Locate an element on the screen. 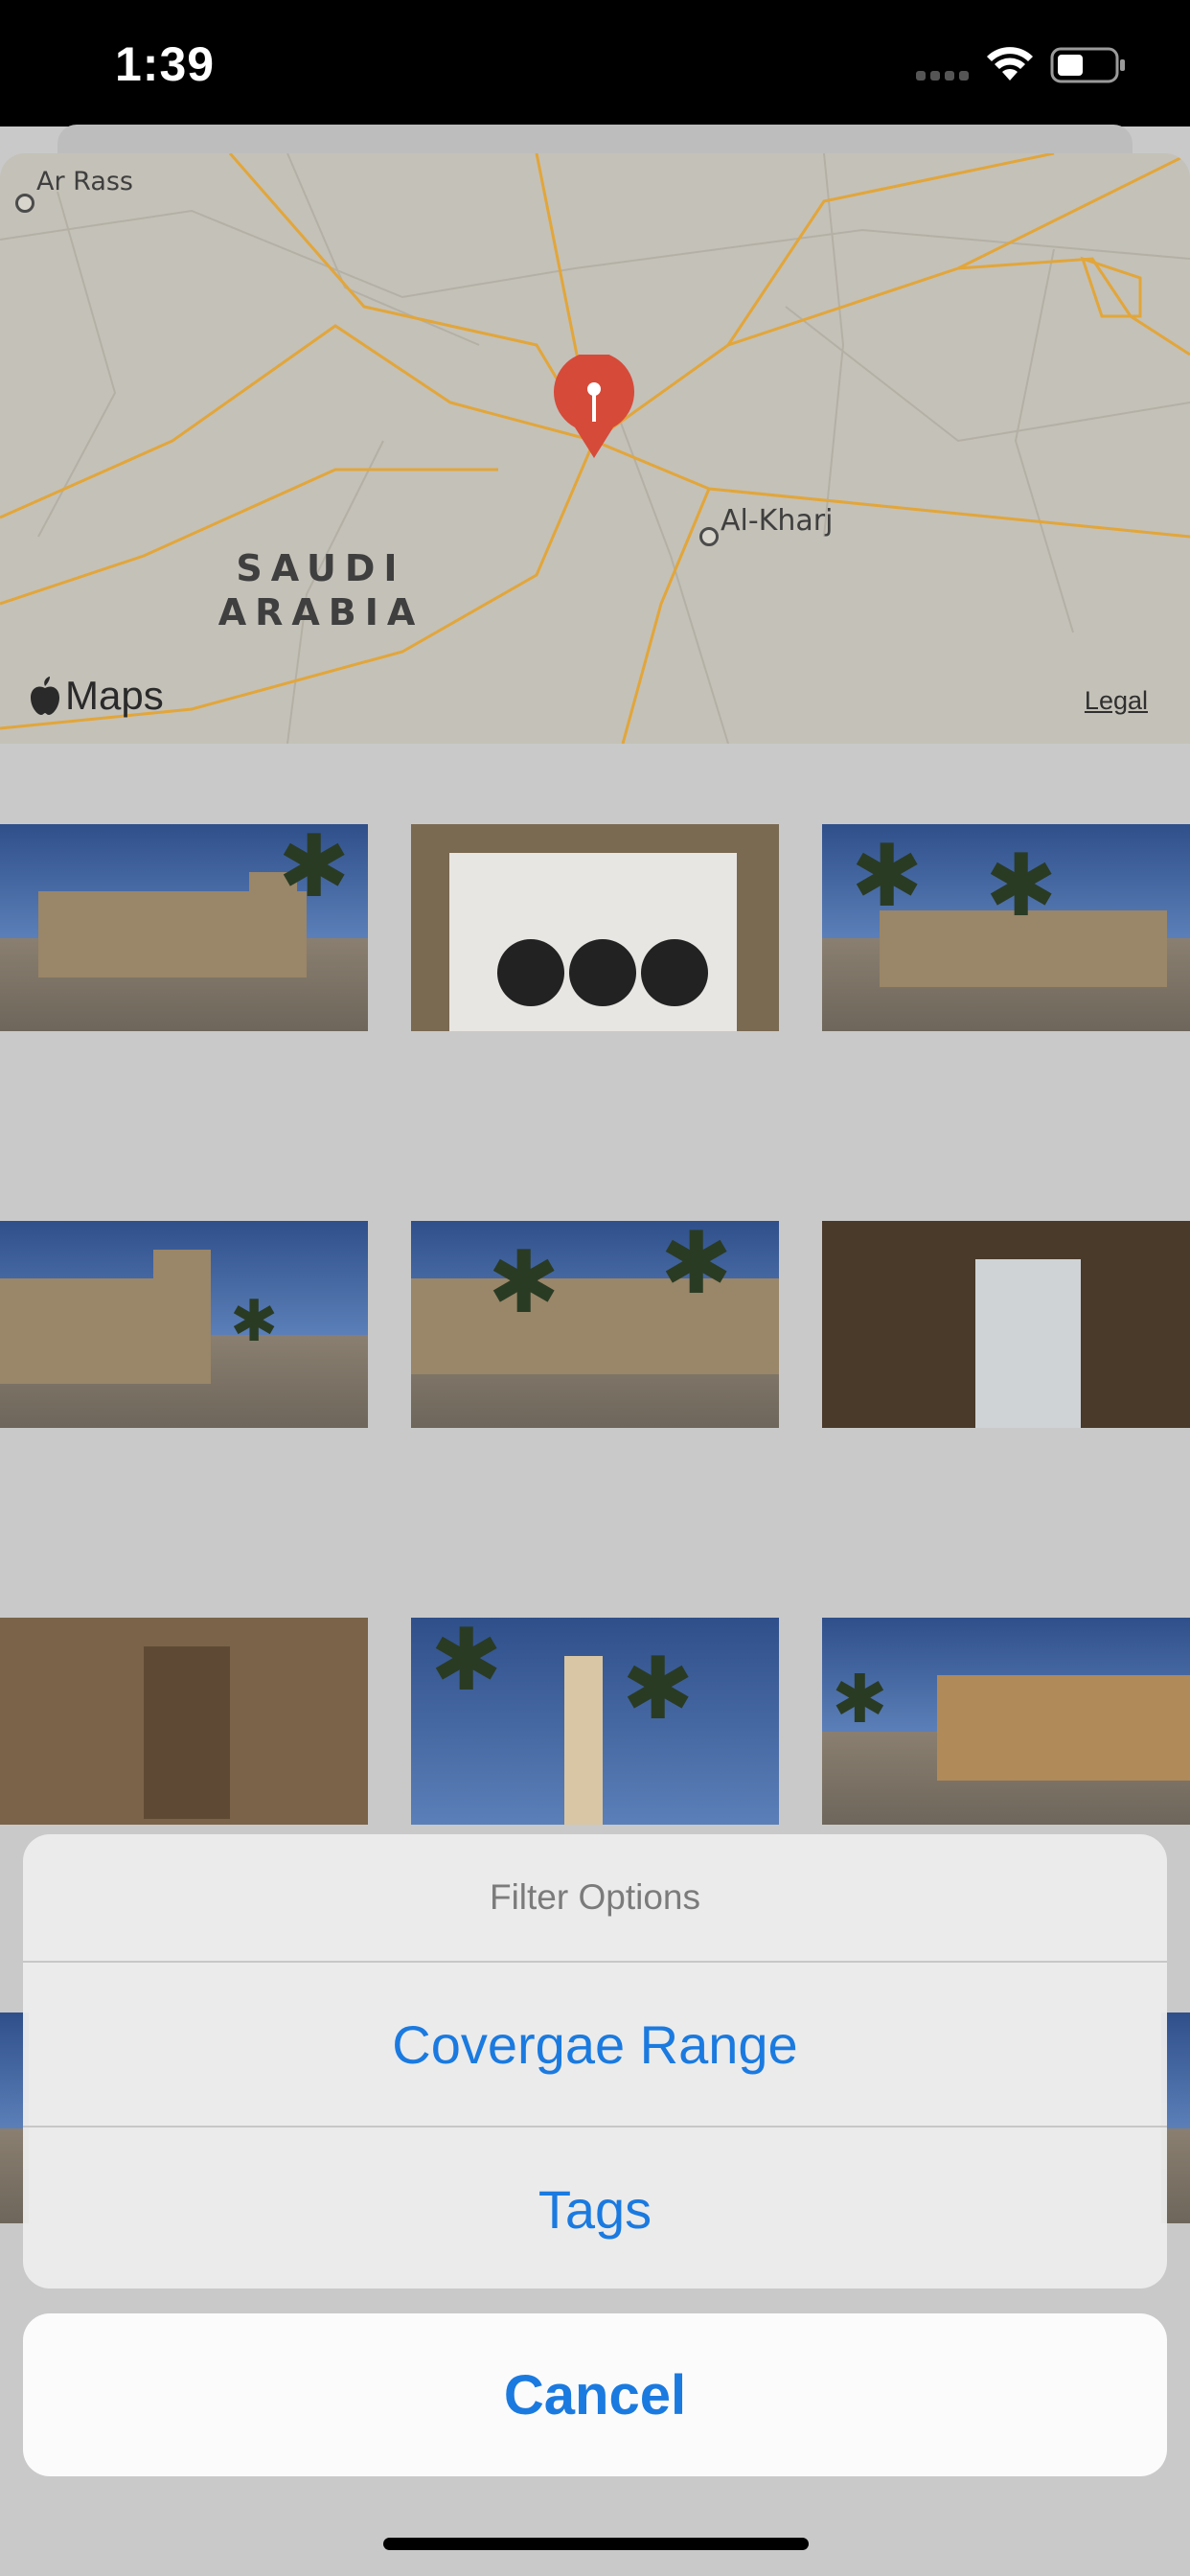 The width and height of the screenshot is (1190, 2576). city-label-ar-rass: Ar Rass is located at coordinates (85, 181).